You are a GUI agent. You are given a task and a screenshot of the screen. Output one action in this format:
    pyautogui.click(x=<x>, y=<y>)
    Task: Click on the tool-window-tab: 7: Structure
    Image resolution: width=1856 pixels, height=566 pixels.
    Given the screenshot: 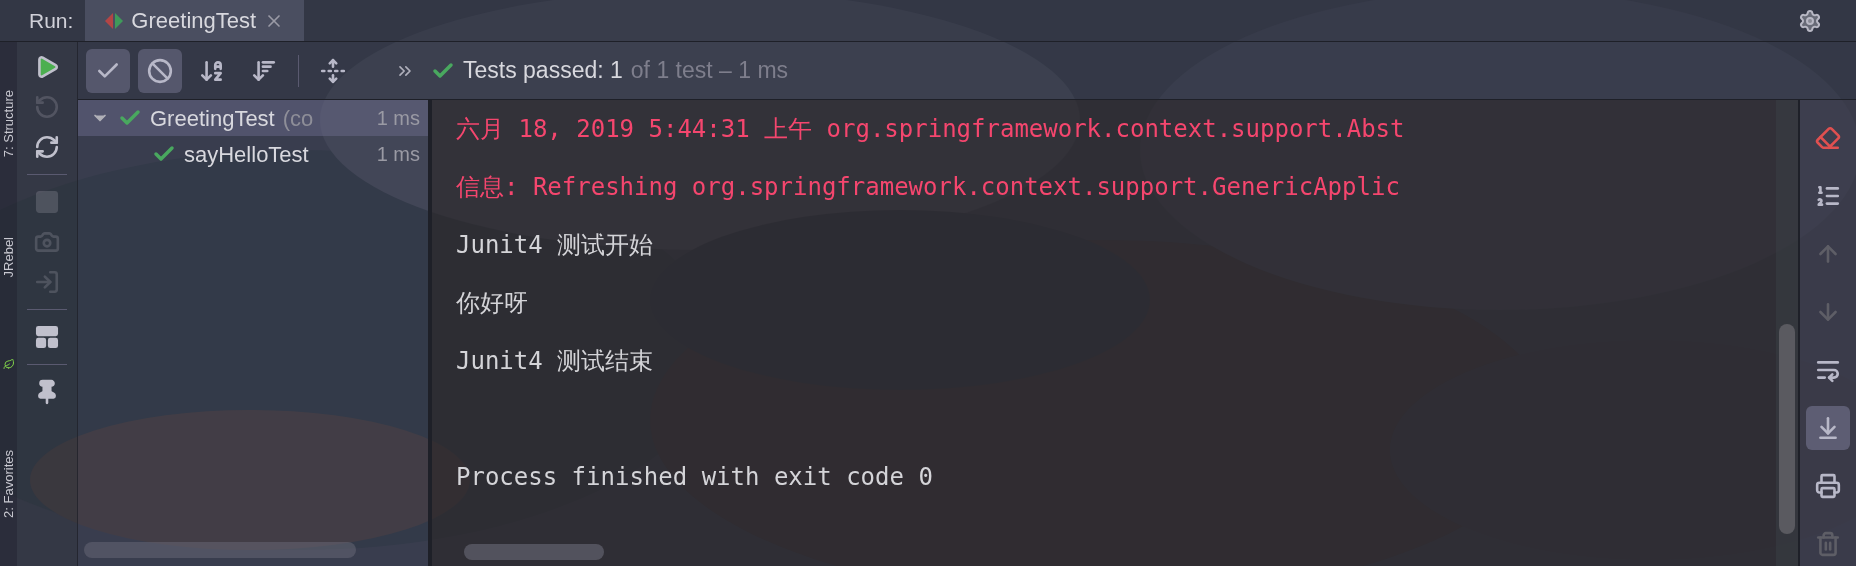 What is the action you would take?
    pyautogui.click(x=8, y=124)
    